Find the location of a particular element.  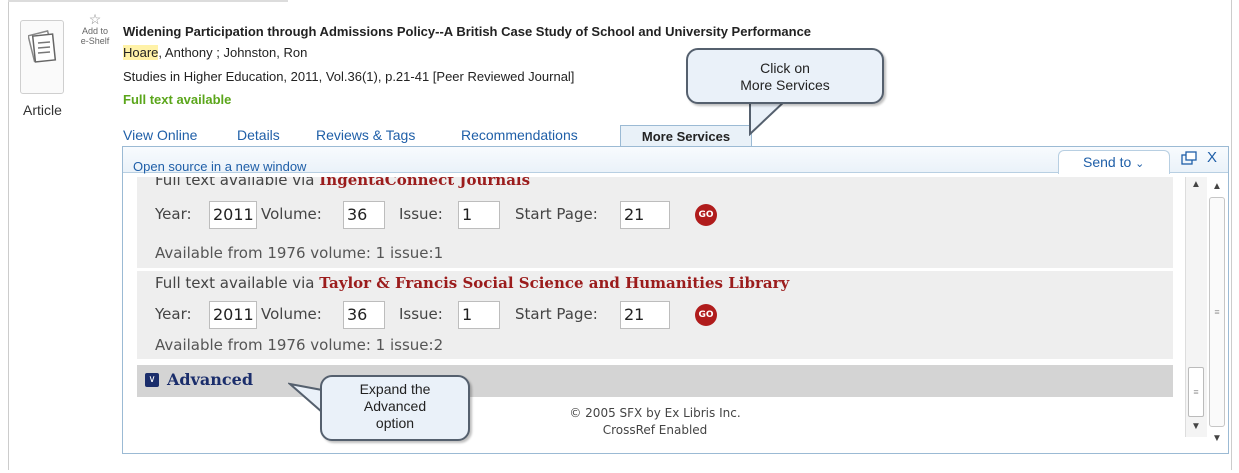

eshelf-label: Add to e-Shelf is located at coordinates (95, 36).